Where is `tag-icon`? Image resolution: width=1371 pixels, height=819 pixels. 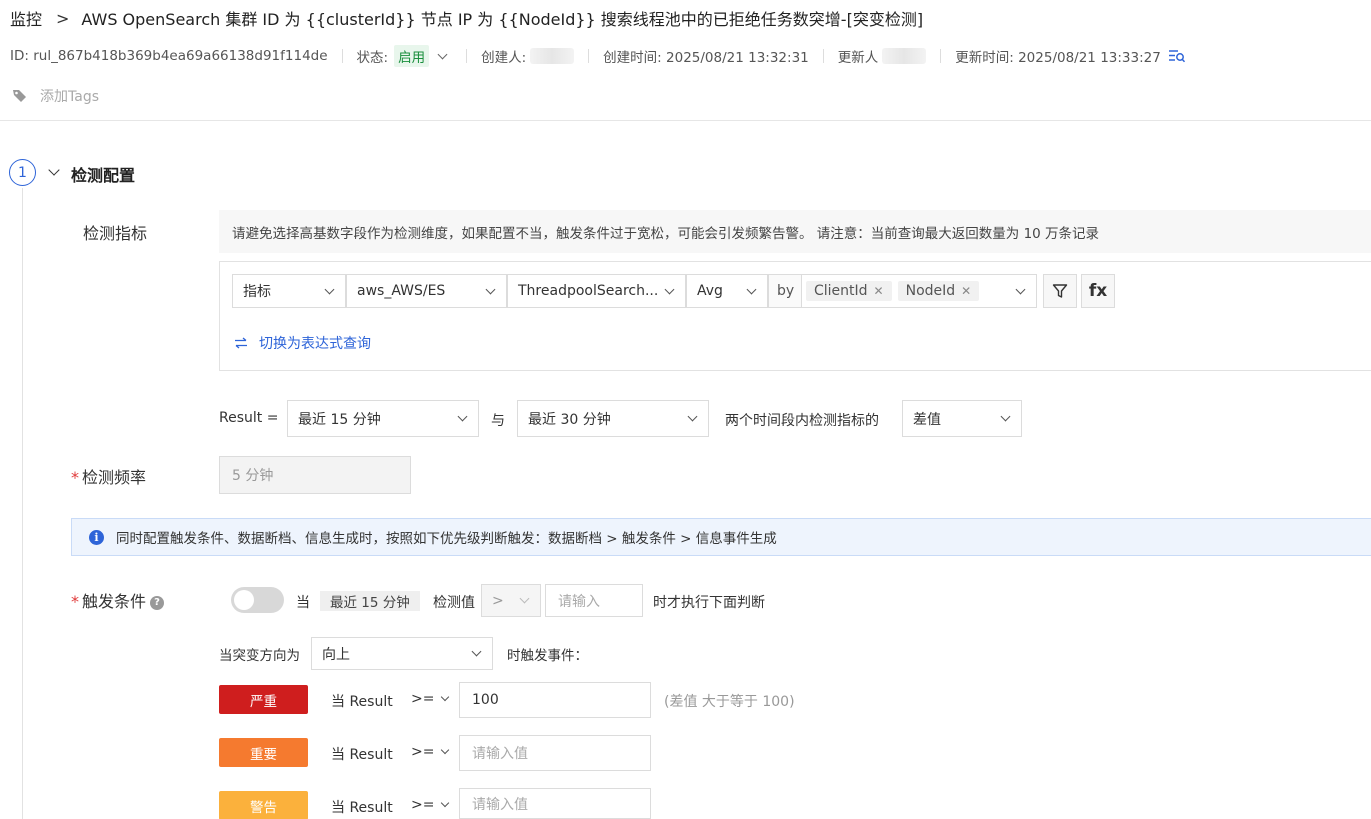
tag-icon is located at coordinates (19, 96).